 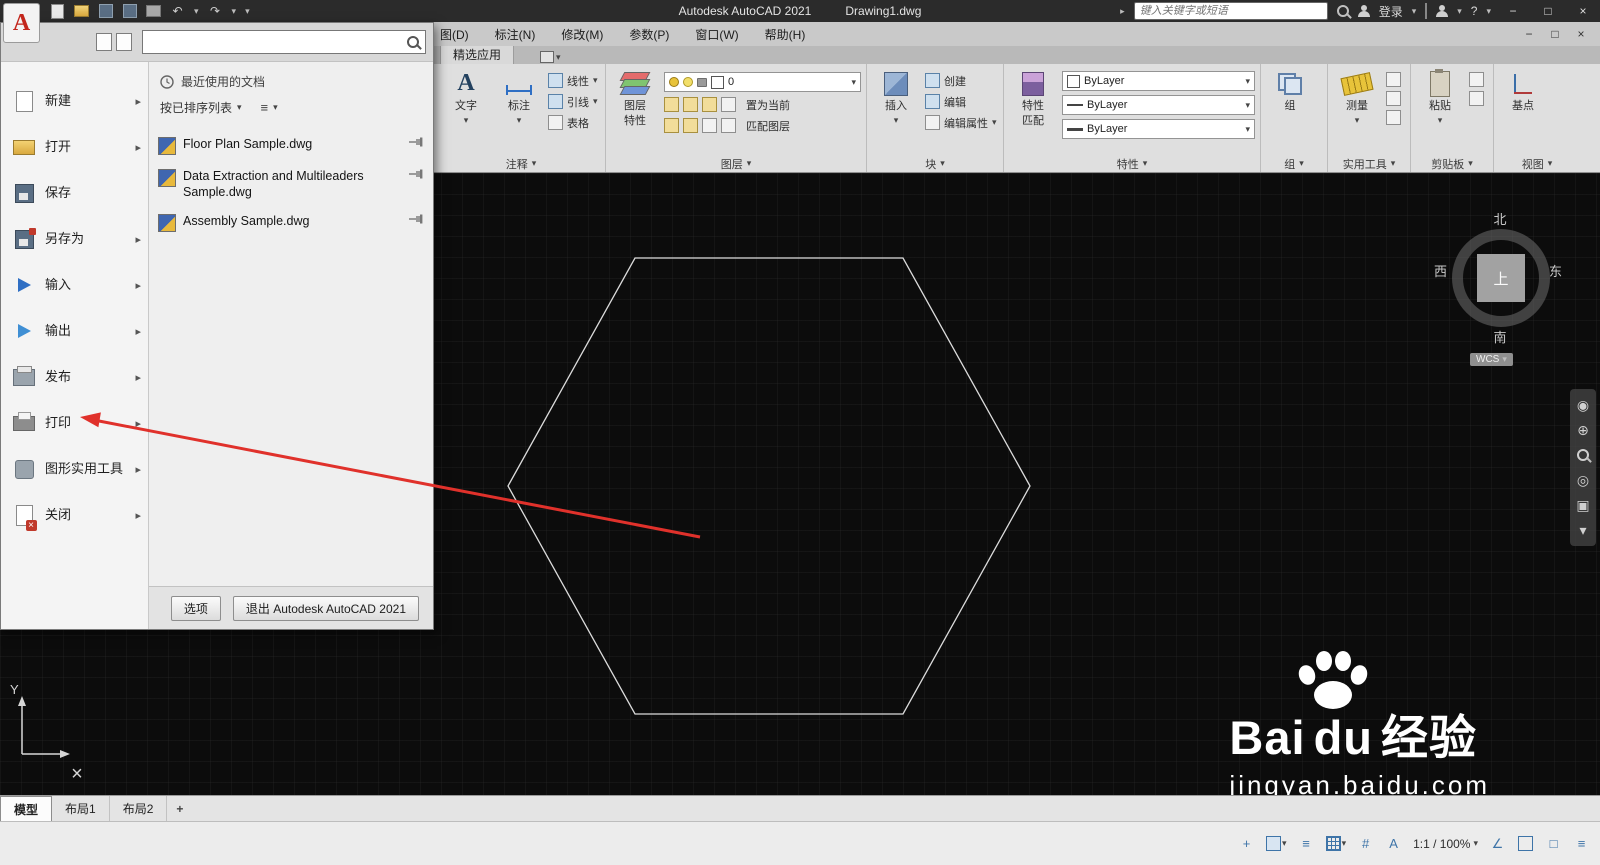 I want to click on edit-attributes-button: 编辑属性 ▾, so click(x=961, y=122).